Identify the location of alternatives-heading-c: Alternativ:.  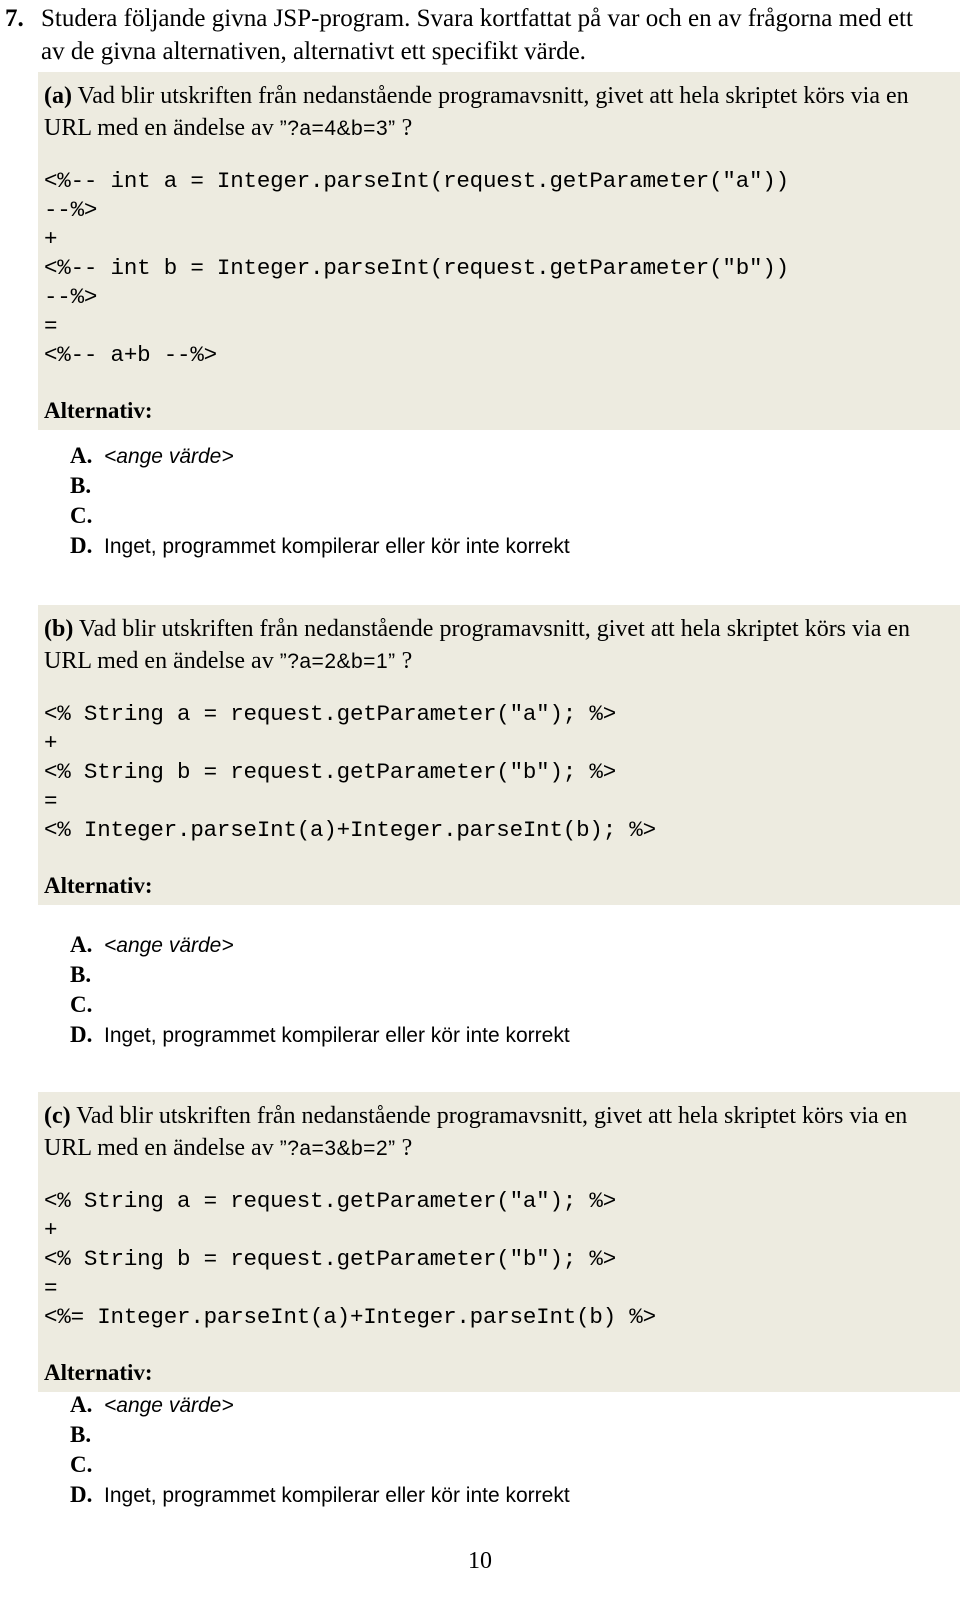
(98, 1372).